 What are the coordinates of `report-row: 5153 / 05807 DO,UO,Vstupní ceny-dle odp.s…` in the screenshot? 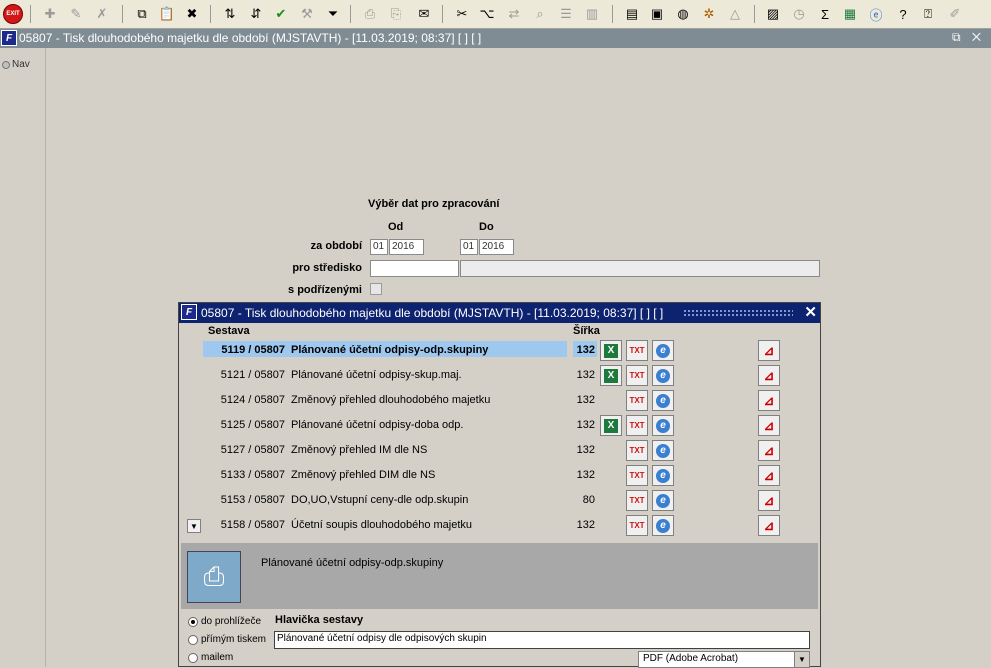 It's located at (499, 501).